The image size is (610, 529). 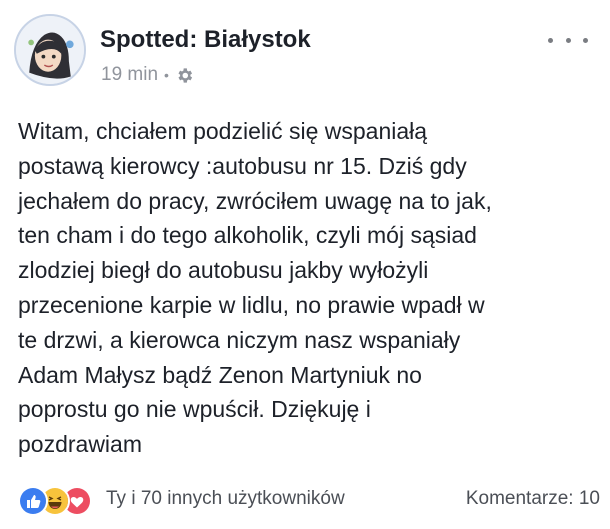 I want to click on more-options-icon, so click(x=568, y=40).